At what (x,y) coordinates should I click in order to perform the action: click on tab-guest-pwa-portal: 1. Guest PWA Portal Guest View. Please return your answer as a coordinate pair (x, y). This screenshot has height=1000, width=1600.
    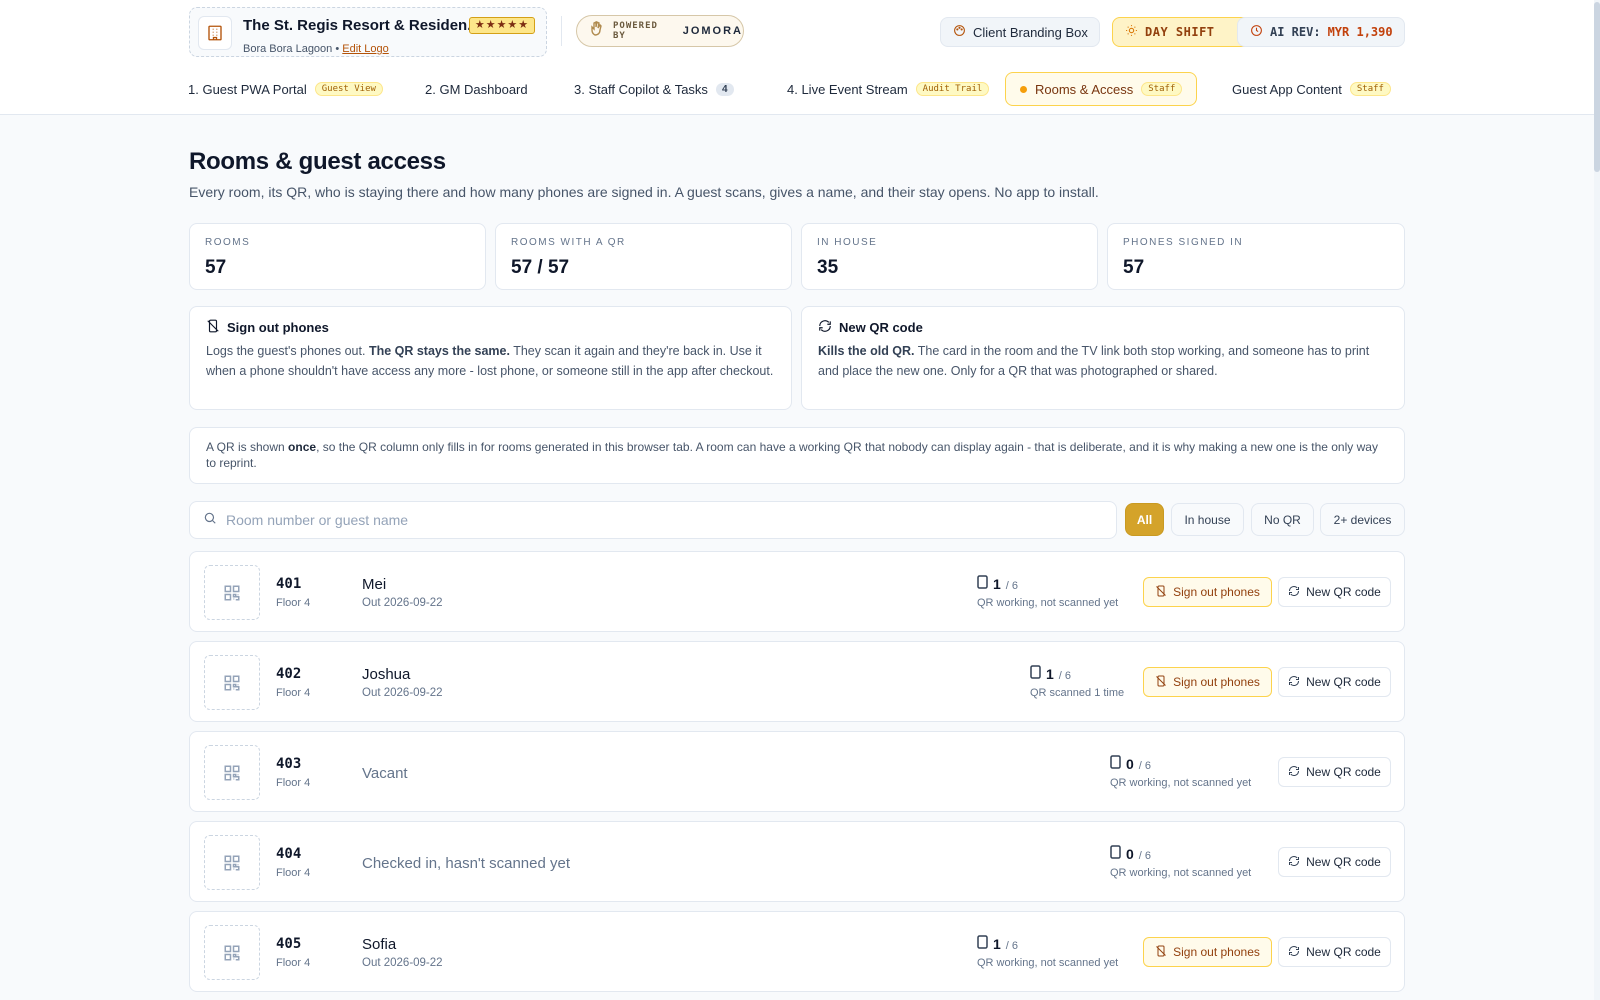
    Looking at the image, I should click on (285, 89).